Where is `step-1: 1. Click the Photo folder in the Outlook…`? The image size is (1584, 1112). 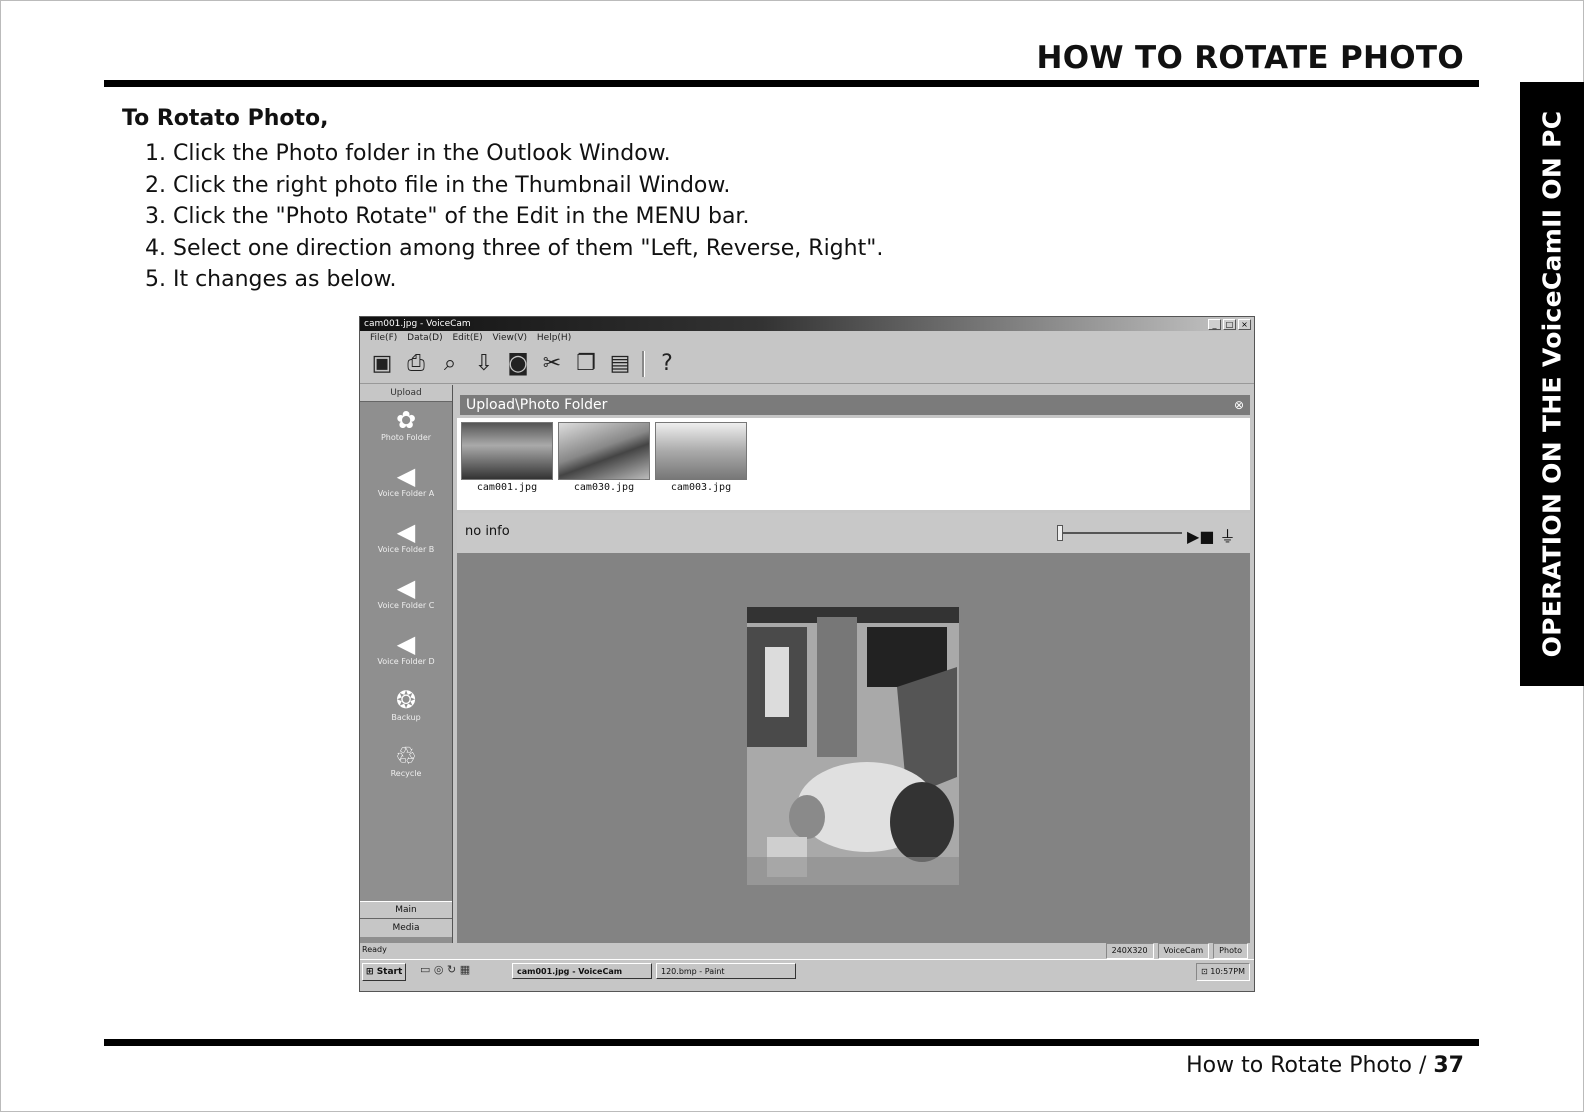
step-1: 1. Click the Photo folder in the Outlook… is located at coordinates (408, 153).